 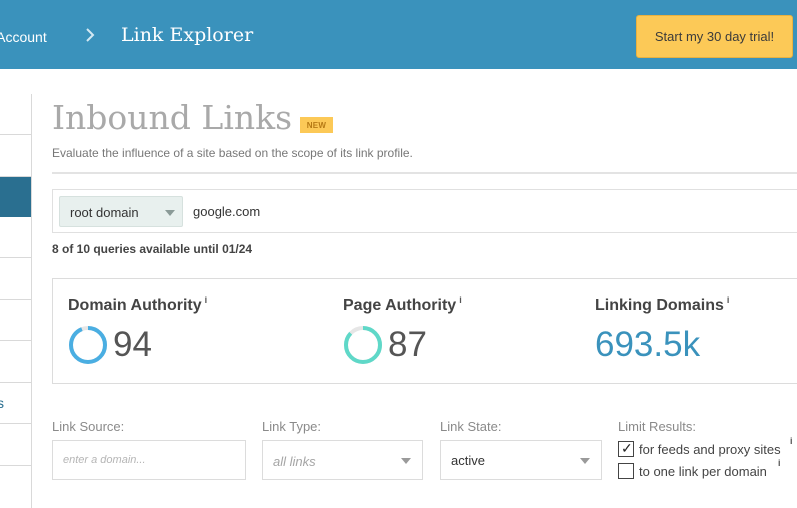 What do you see at coordinates (88, 426) in the screenshot?
I see `link-source-label: Link Source:` at bounding box center [88, 426].